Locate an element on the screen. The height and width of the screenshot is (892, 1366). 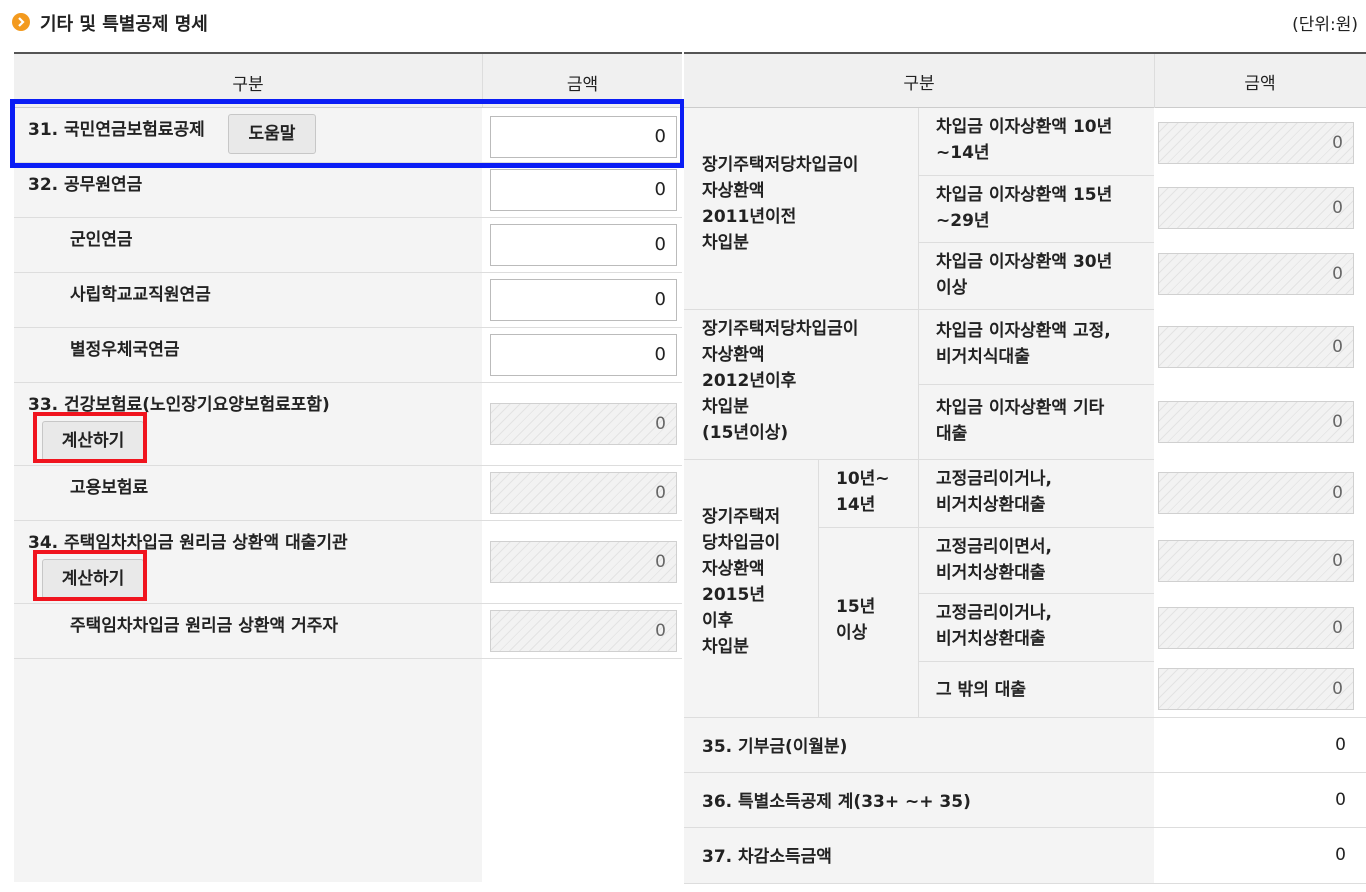
post-office-pension-input: 0 is located at coordinates (583, 355).